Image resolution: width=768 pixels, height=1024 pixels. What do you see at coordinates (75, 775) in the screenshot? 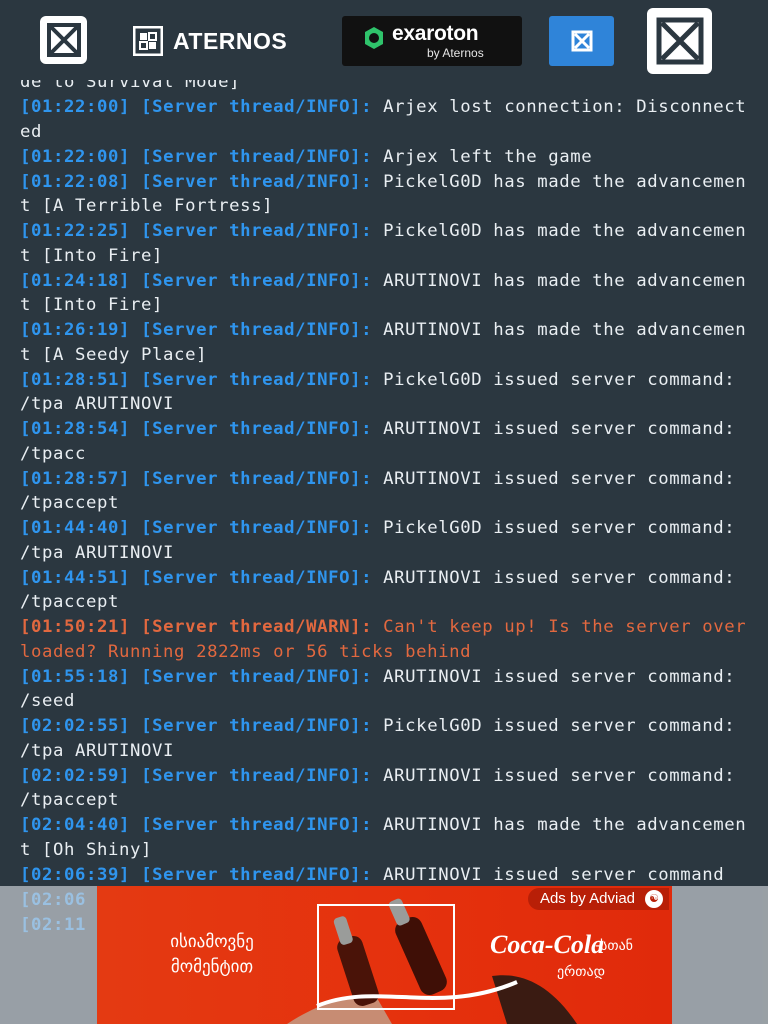
I see `log-timestamp: [02:02:59]` at bounding box center [75, 775].